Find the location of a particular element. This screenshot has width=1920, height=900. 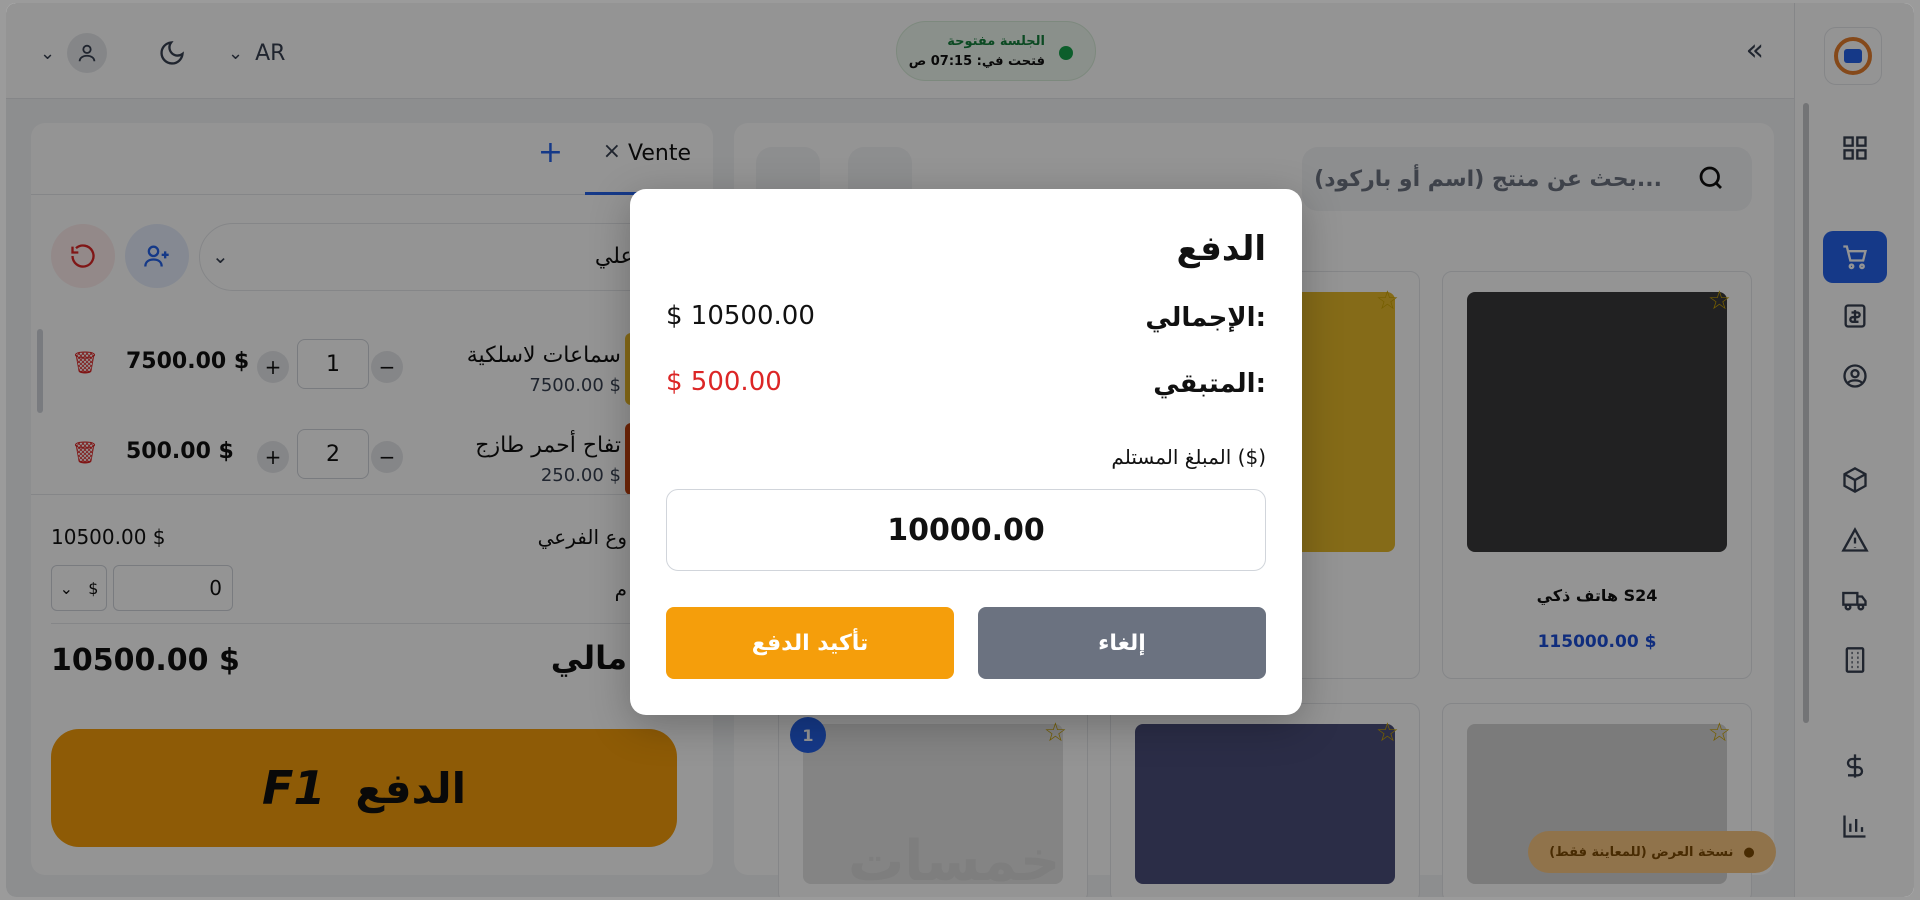

confirm-payment-button: تأكيد الدفع is located at coordinates (810, 643).